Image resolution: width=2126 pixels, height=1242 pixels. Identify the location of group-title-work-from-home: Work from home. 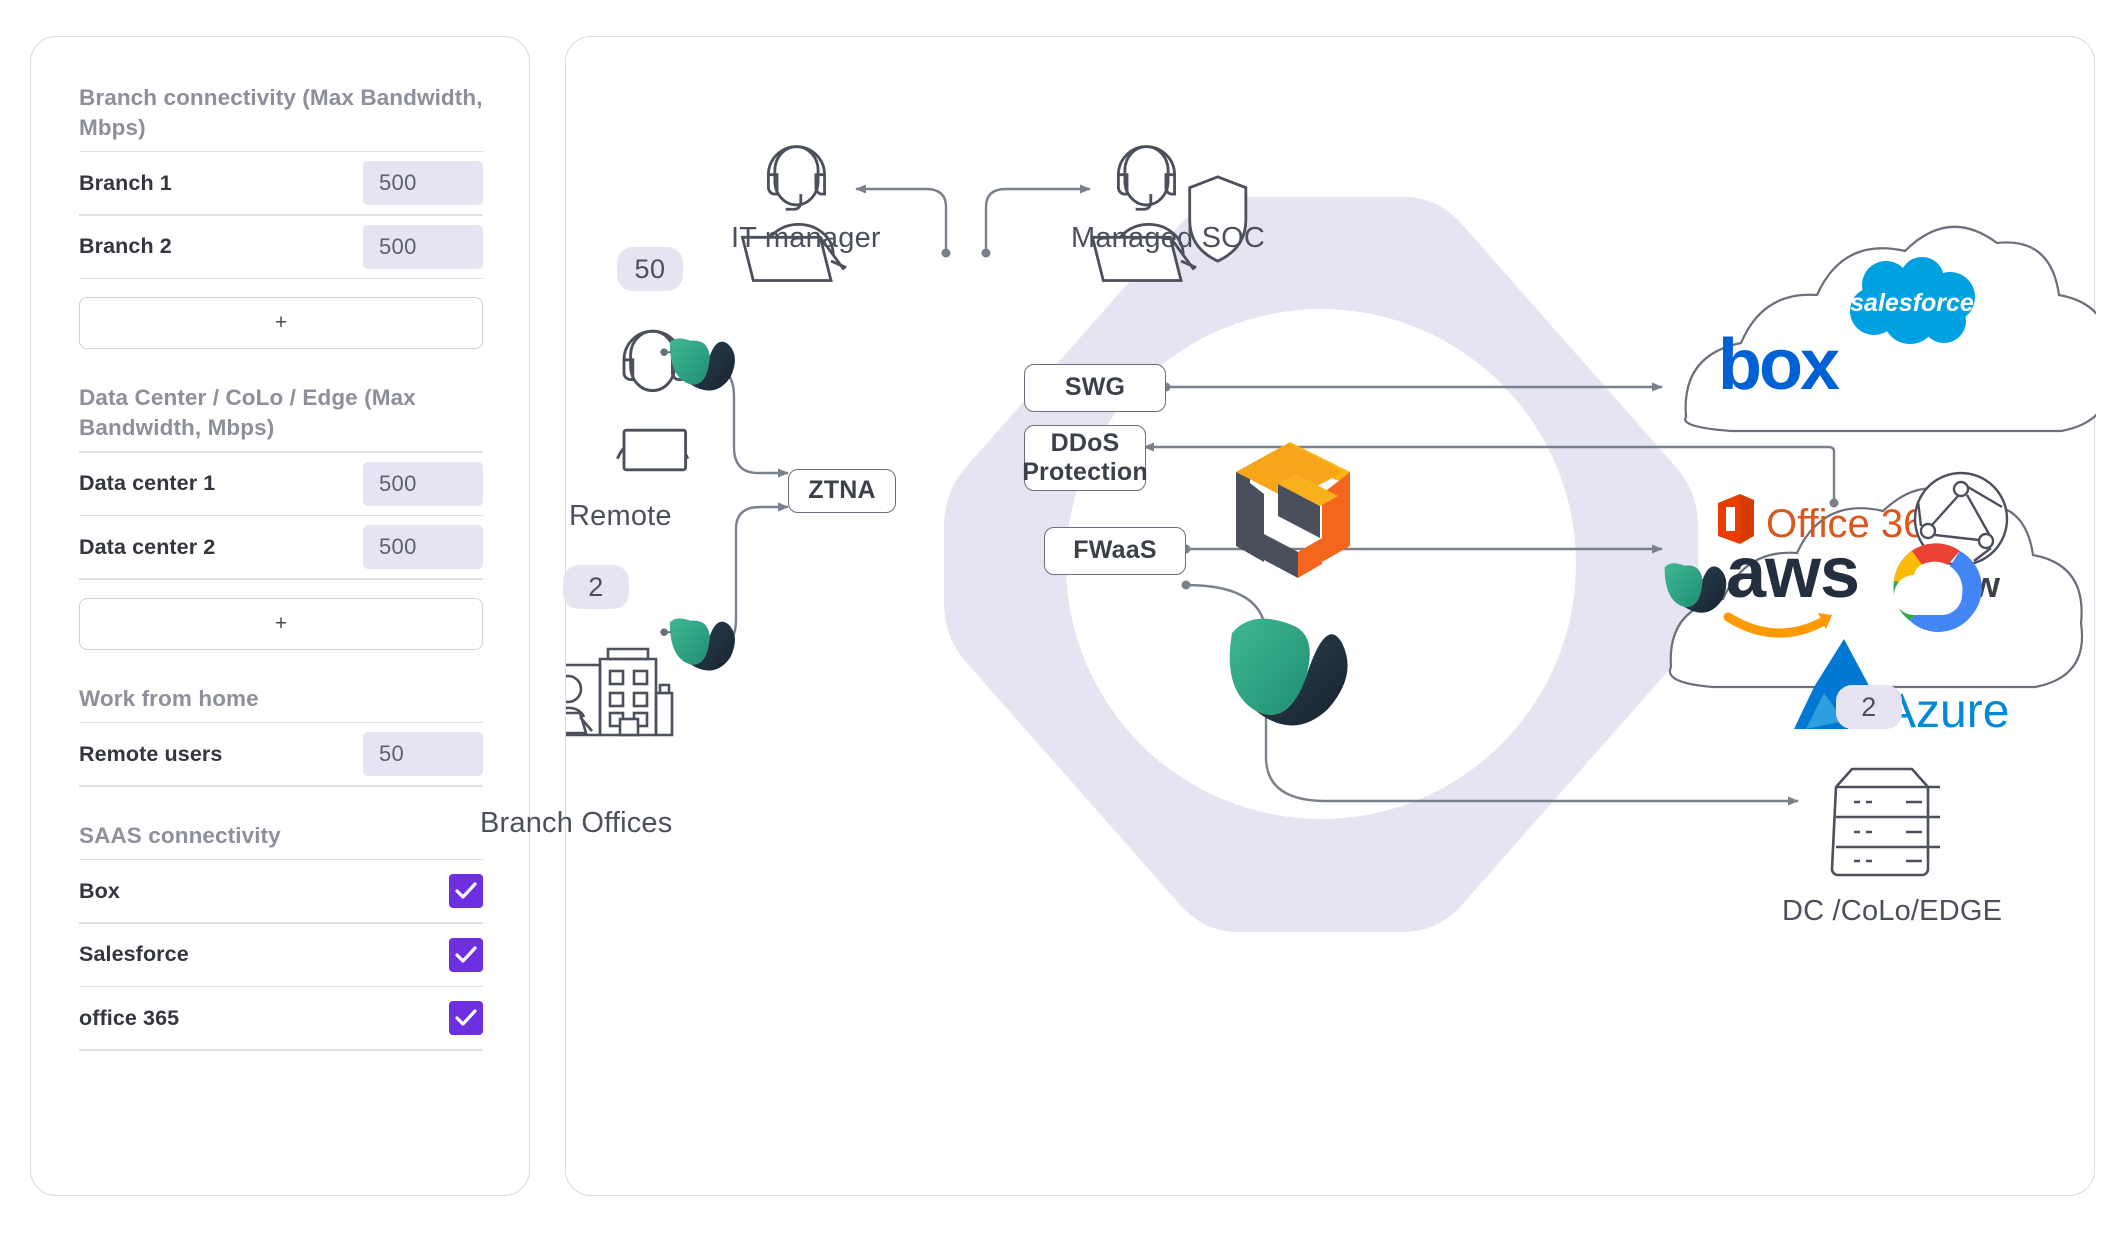
(169, 698).